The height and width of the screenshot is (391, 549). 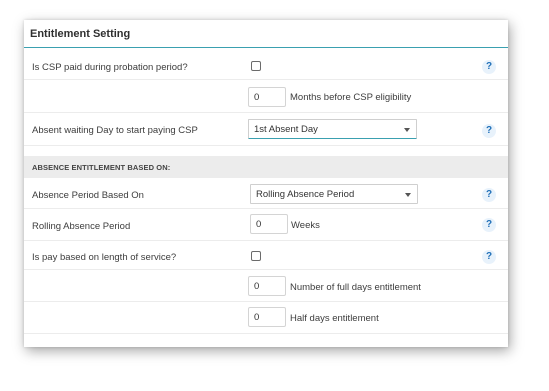 What do you see at coordinates (269, 224) in the screenshot?
I see `rolling-absence-input: 0` at bounding box center [269, 224].